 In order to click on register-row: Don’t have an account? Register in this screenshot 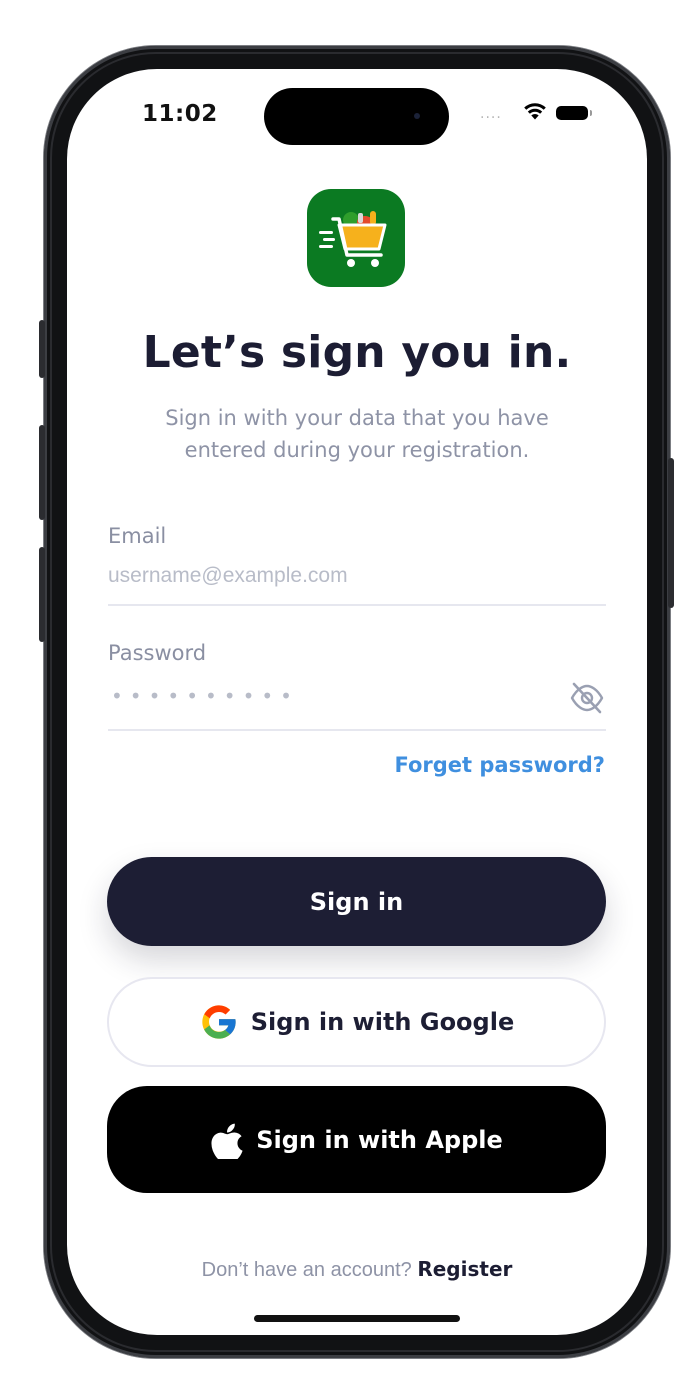, I will do `click(357, 1269)`.